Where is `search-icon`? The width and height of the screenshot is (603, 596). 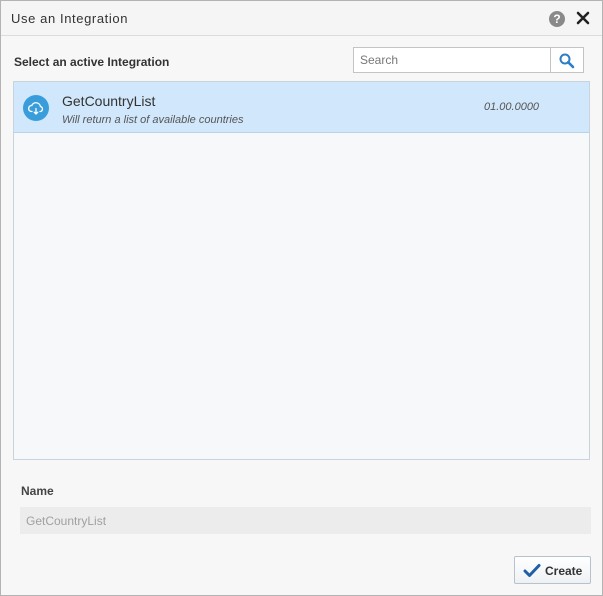
search-icon is located at coordinates (567, 61).